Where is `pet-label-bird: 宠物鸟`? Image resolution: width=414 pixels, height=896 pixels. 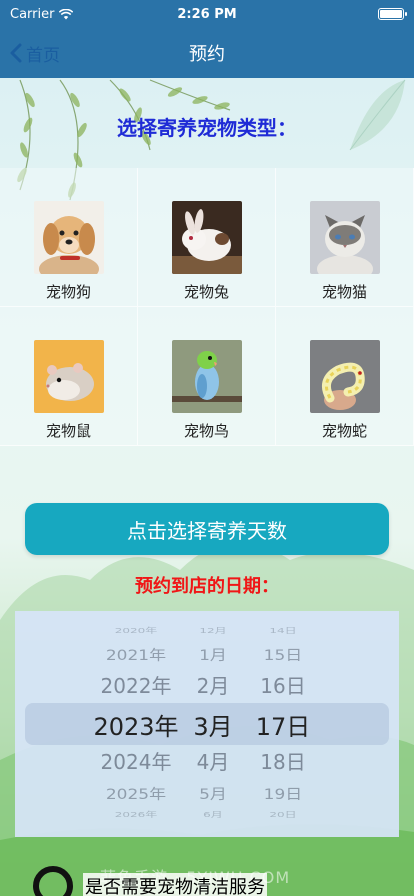
pet-label-bird: 宠物鸟 is located at coordinates (206, 431).